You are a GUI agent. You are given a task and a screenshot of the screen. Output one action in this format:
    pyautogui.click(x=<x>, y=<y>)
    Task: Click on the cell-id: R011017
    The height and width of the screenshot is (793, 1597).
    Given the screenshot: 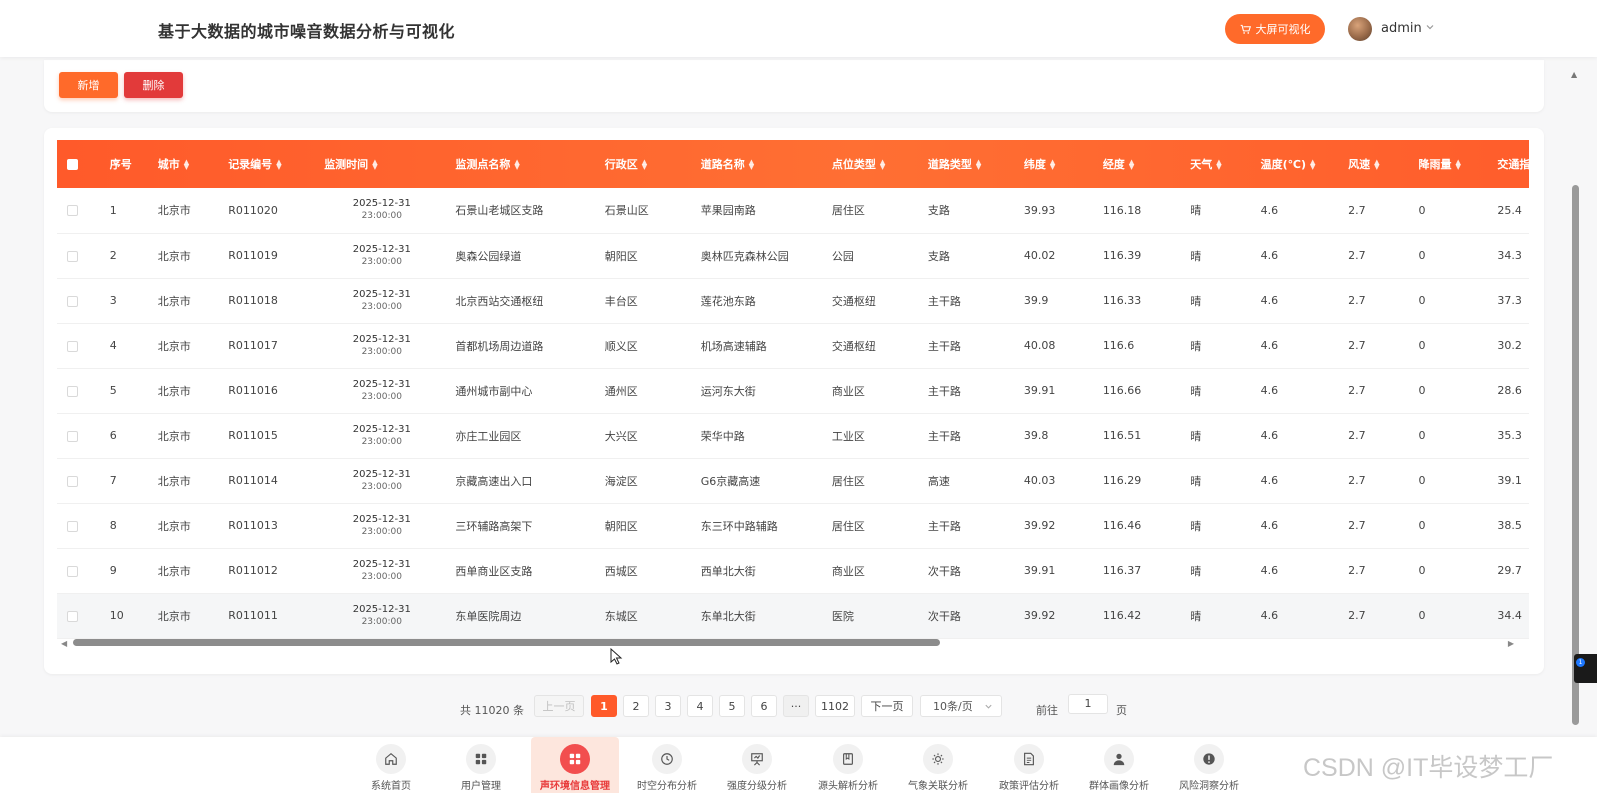 What is the action you would take?
    pyautogui.click(x=268, y=346)
    